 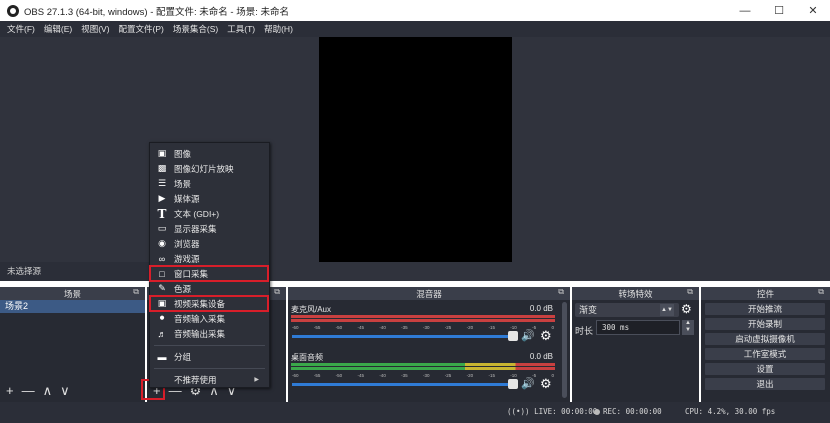 What do you see at coordinates (162, 243) in the screenshot?
I see `globe-icon: ◉` at bounding box center [162, 243].